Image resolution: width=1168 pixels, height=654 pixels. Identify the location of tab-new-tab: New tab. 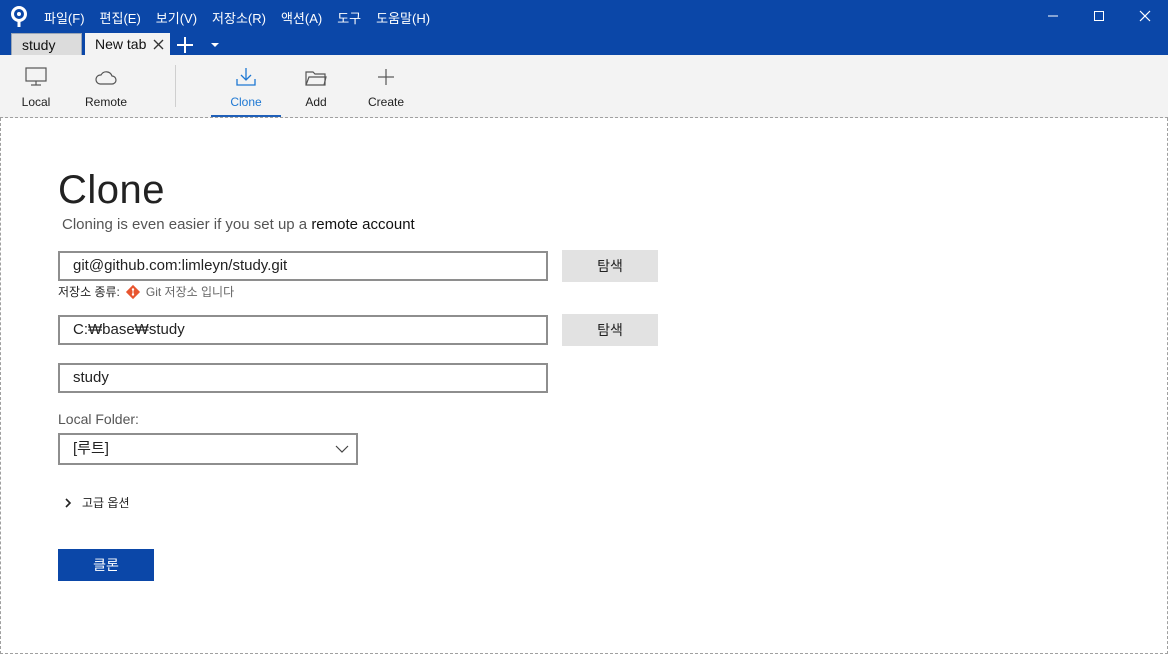
(127, 44).